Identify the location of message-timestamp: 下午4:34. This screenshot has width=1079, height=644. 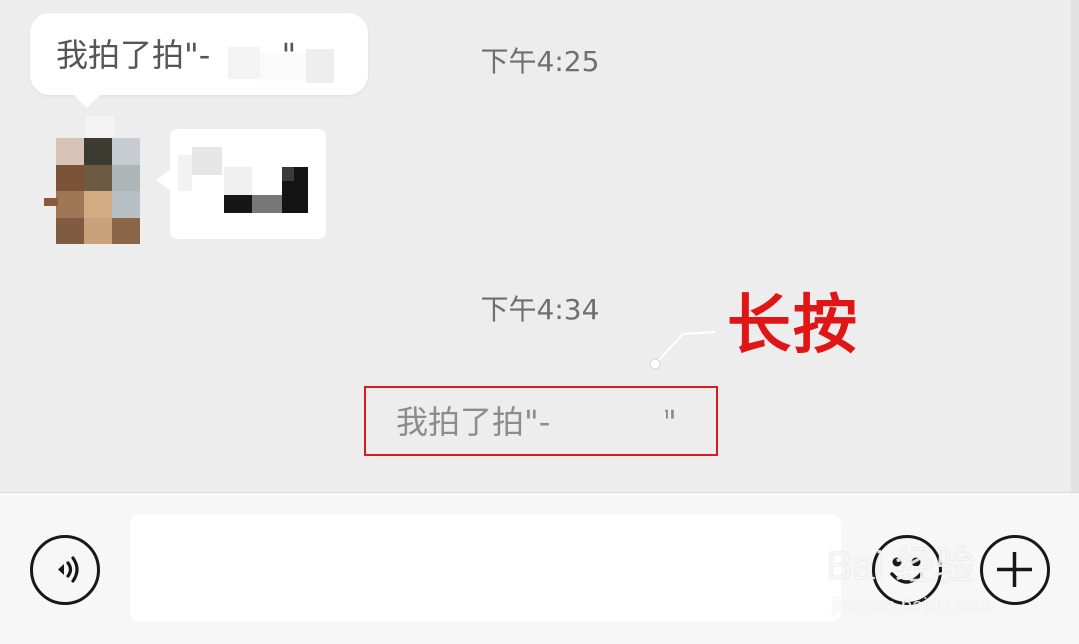
(540, 309).